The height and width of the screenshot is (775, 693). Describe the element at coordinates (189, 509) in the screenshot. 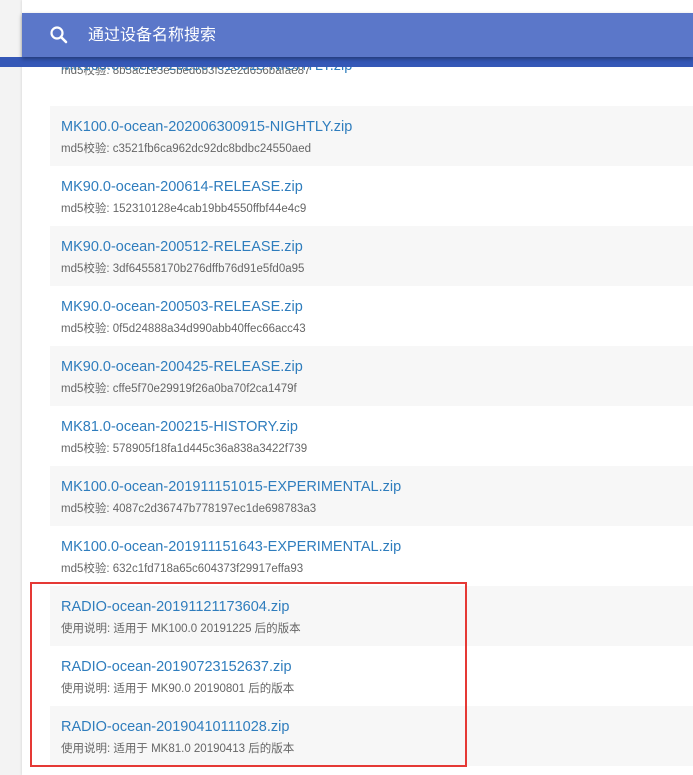

I see `md5-checksum: md5校验: 4087c2d36747b778197ec1de698783a3` at that location.